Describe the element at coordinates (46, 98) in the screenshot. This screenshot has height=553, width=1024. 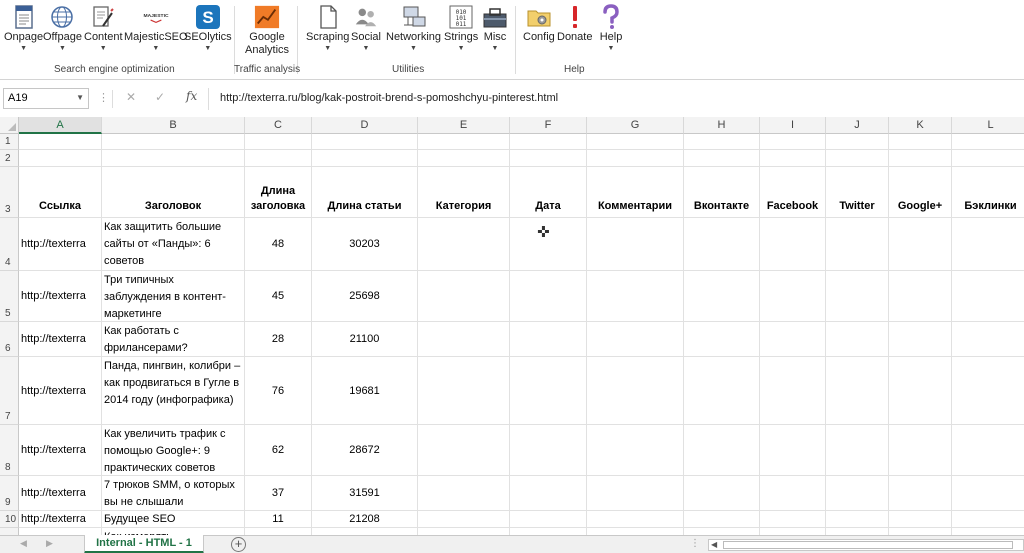
I see `name-box: A19 ▼` at that location.